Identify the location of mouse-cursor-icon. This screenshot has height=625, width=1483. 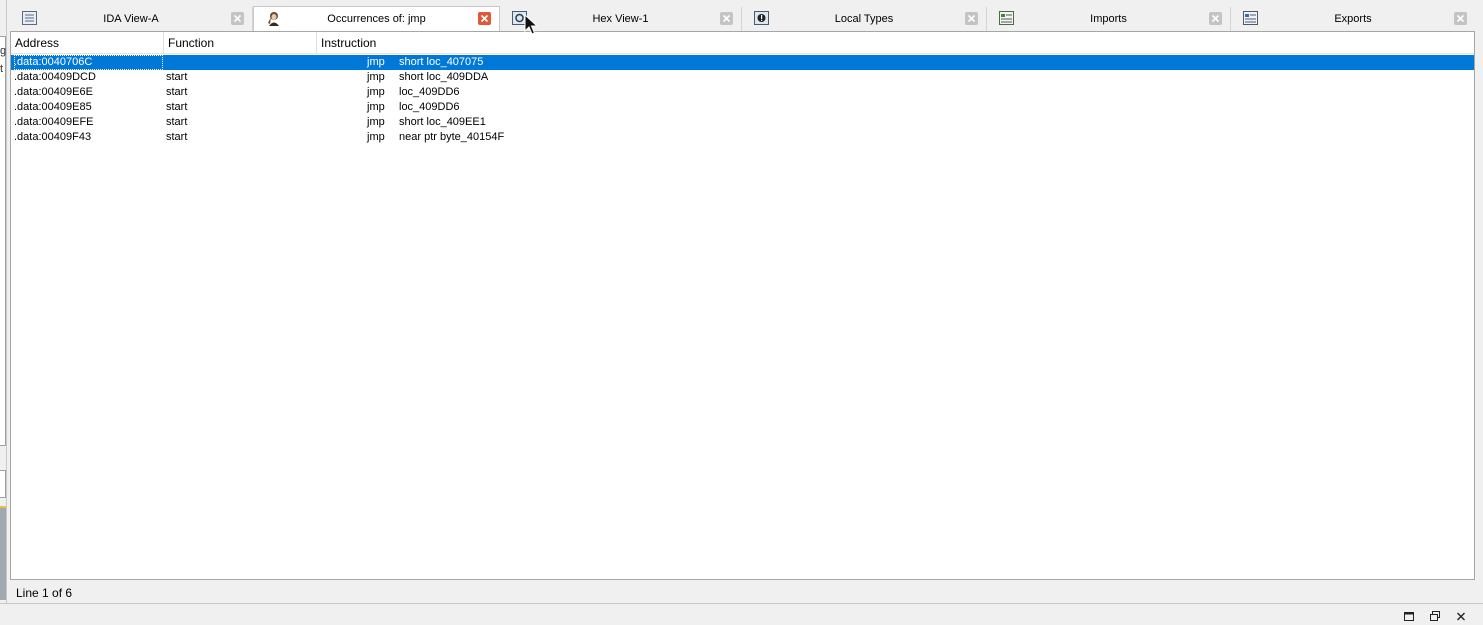
(531, 24).